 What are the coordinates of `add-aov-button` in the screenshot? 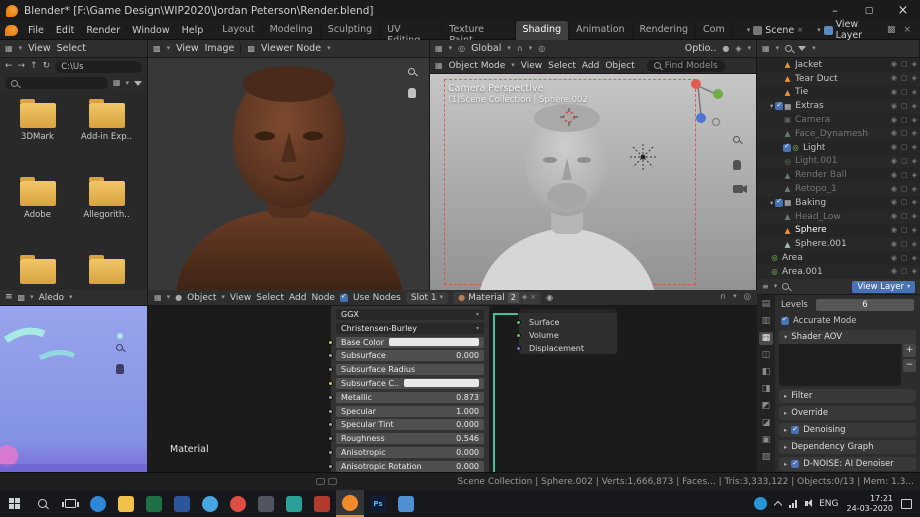 It's located at (909, 350).